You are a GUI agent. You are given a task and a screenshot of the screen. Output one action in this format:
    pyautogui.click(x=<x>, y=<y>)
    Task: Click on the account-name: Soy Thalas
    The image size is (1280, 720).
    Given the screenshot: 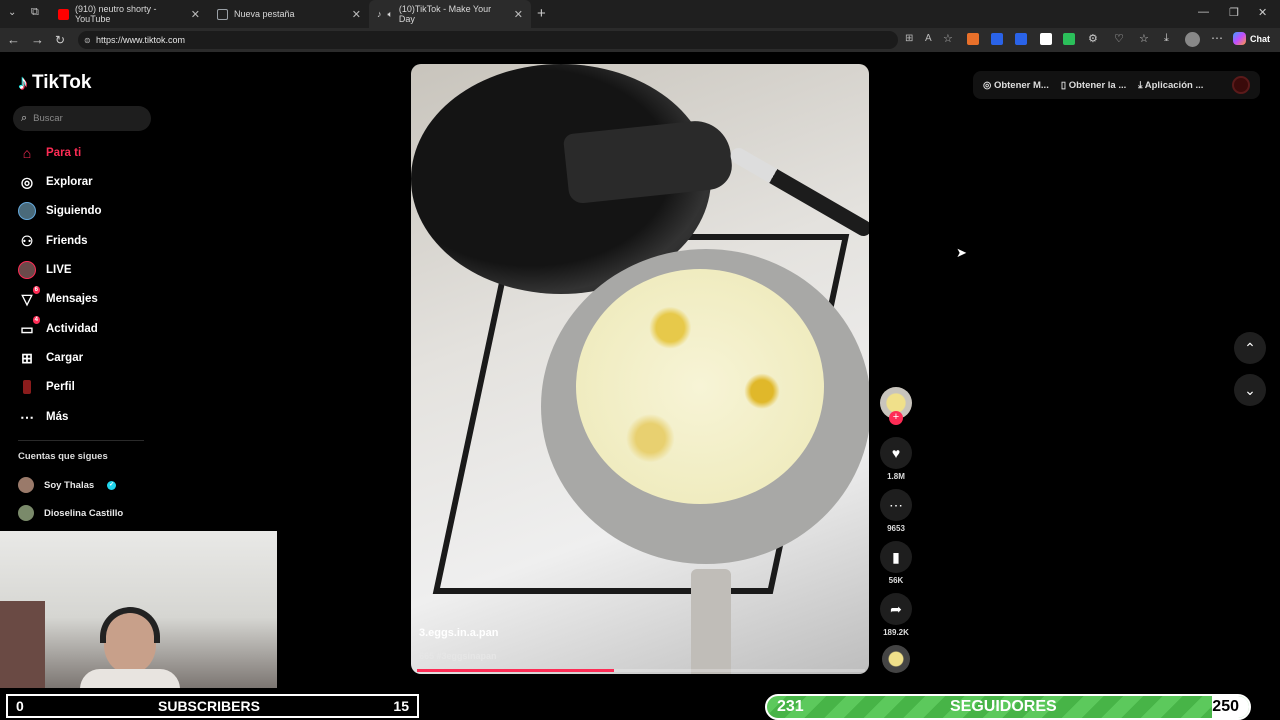 What is the action you would take?
    pyautogui.click(x=69, y=485)
    